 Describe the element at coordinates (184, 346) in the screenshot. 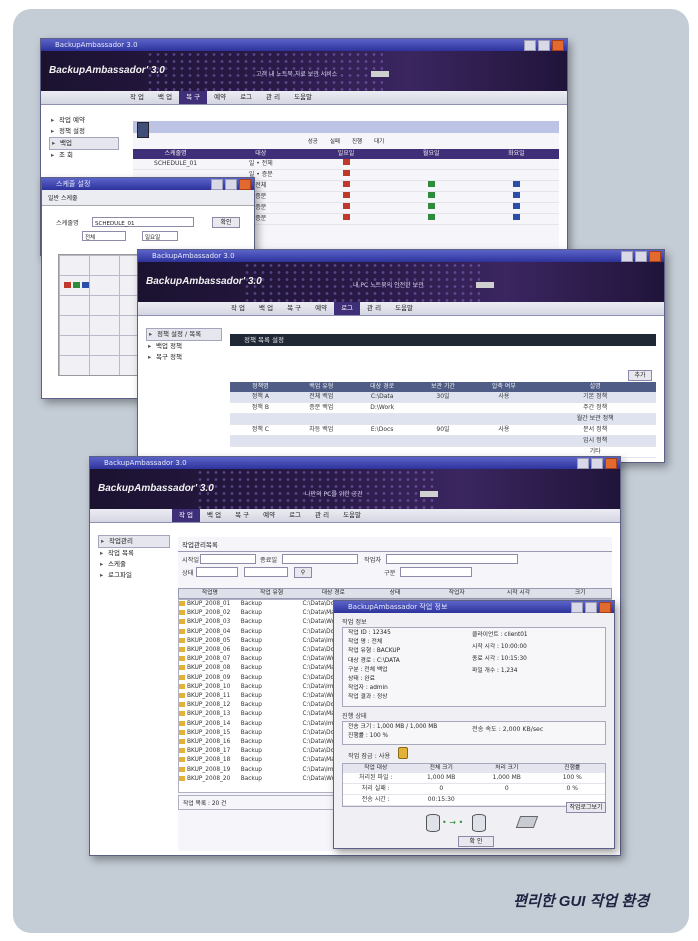

I see `tree-item: 백업 정책` at that location.